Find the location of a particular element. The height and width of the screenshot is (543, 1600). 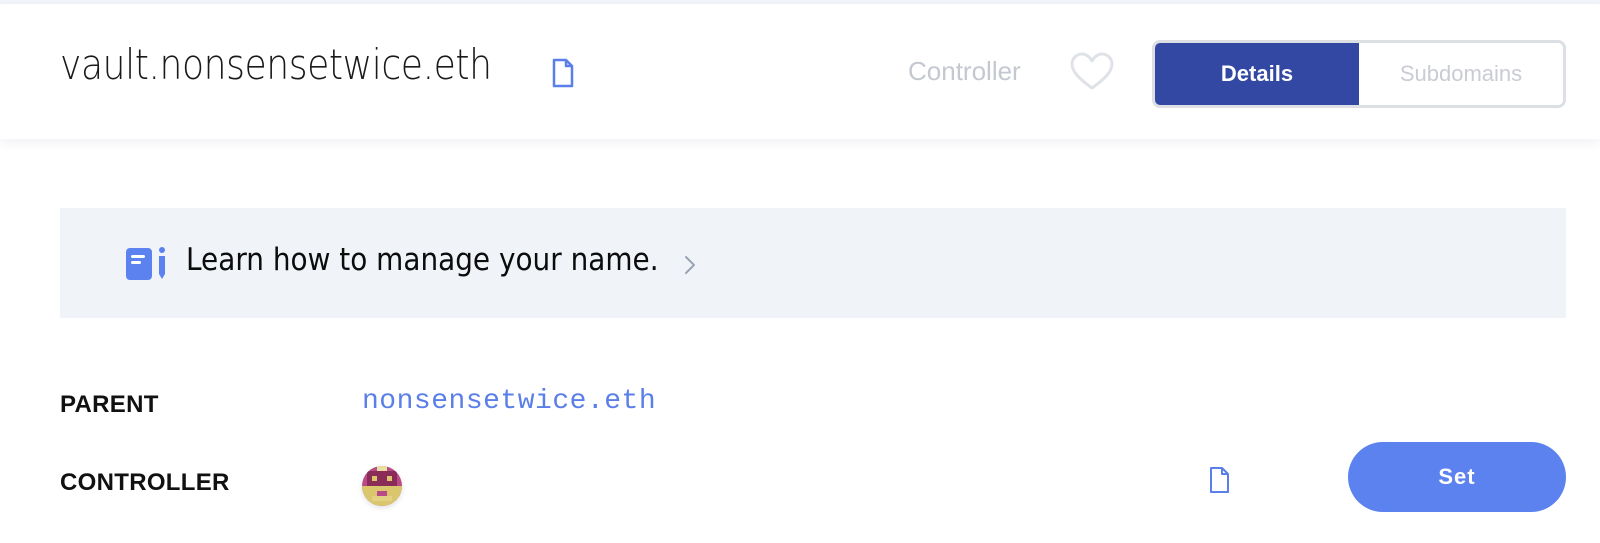

view-tabs: Details Subdomains is located at coordinates (1359, 74).